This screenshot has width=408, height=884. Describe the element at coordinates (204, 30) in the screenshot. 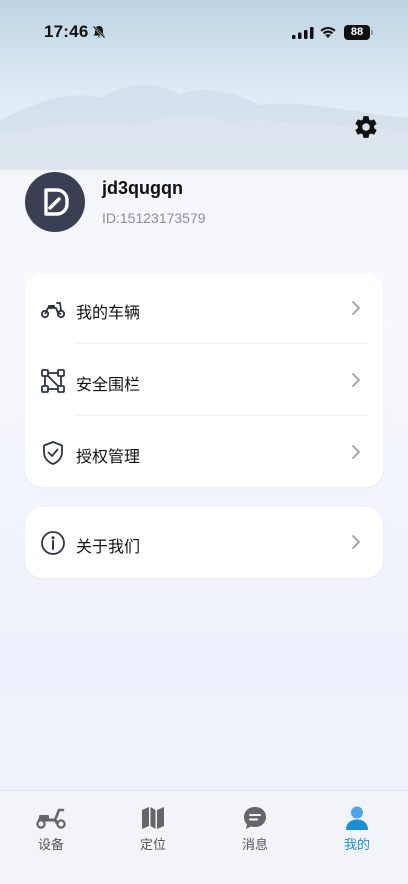

I see `status-bar: 17:46 88` at that location.